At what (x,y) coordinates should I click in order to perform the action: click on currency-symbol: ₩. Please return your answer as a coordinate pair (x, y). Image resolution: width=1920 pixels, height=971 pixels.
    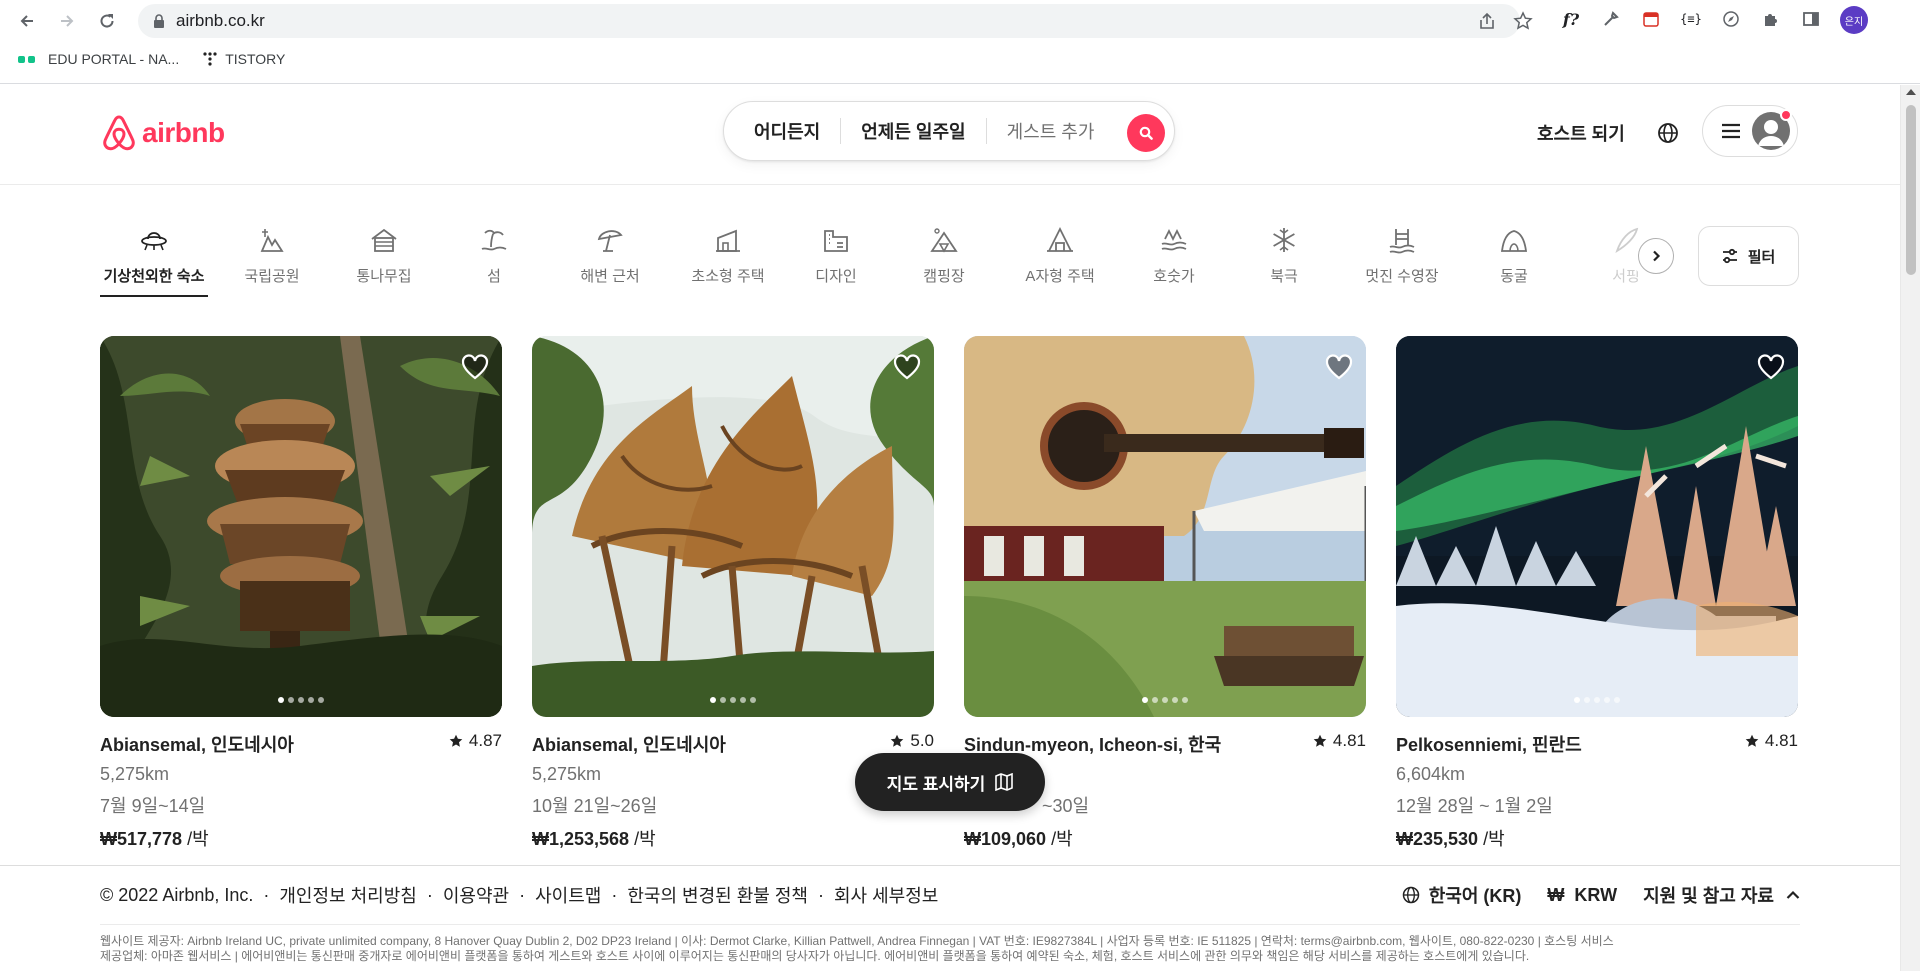
    Looking at the image, I should click on (1556, 894).